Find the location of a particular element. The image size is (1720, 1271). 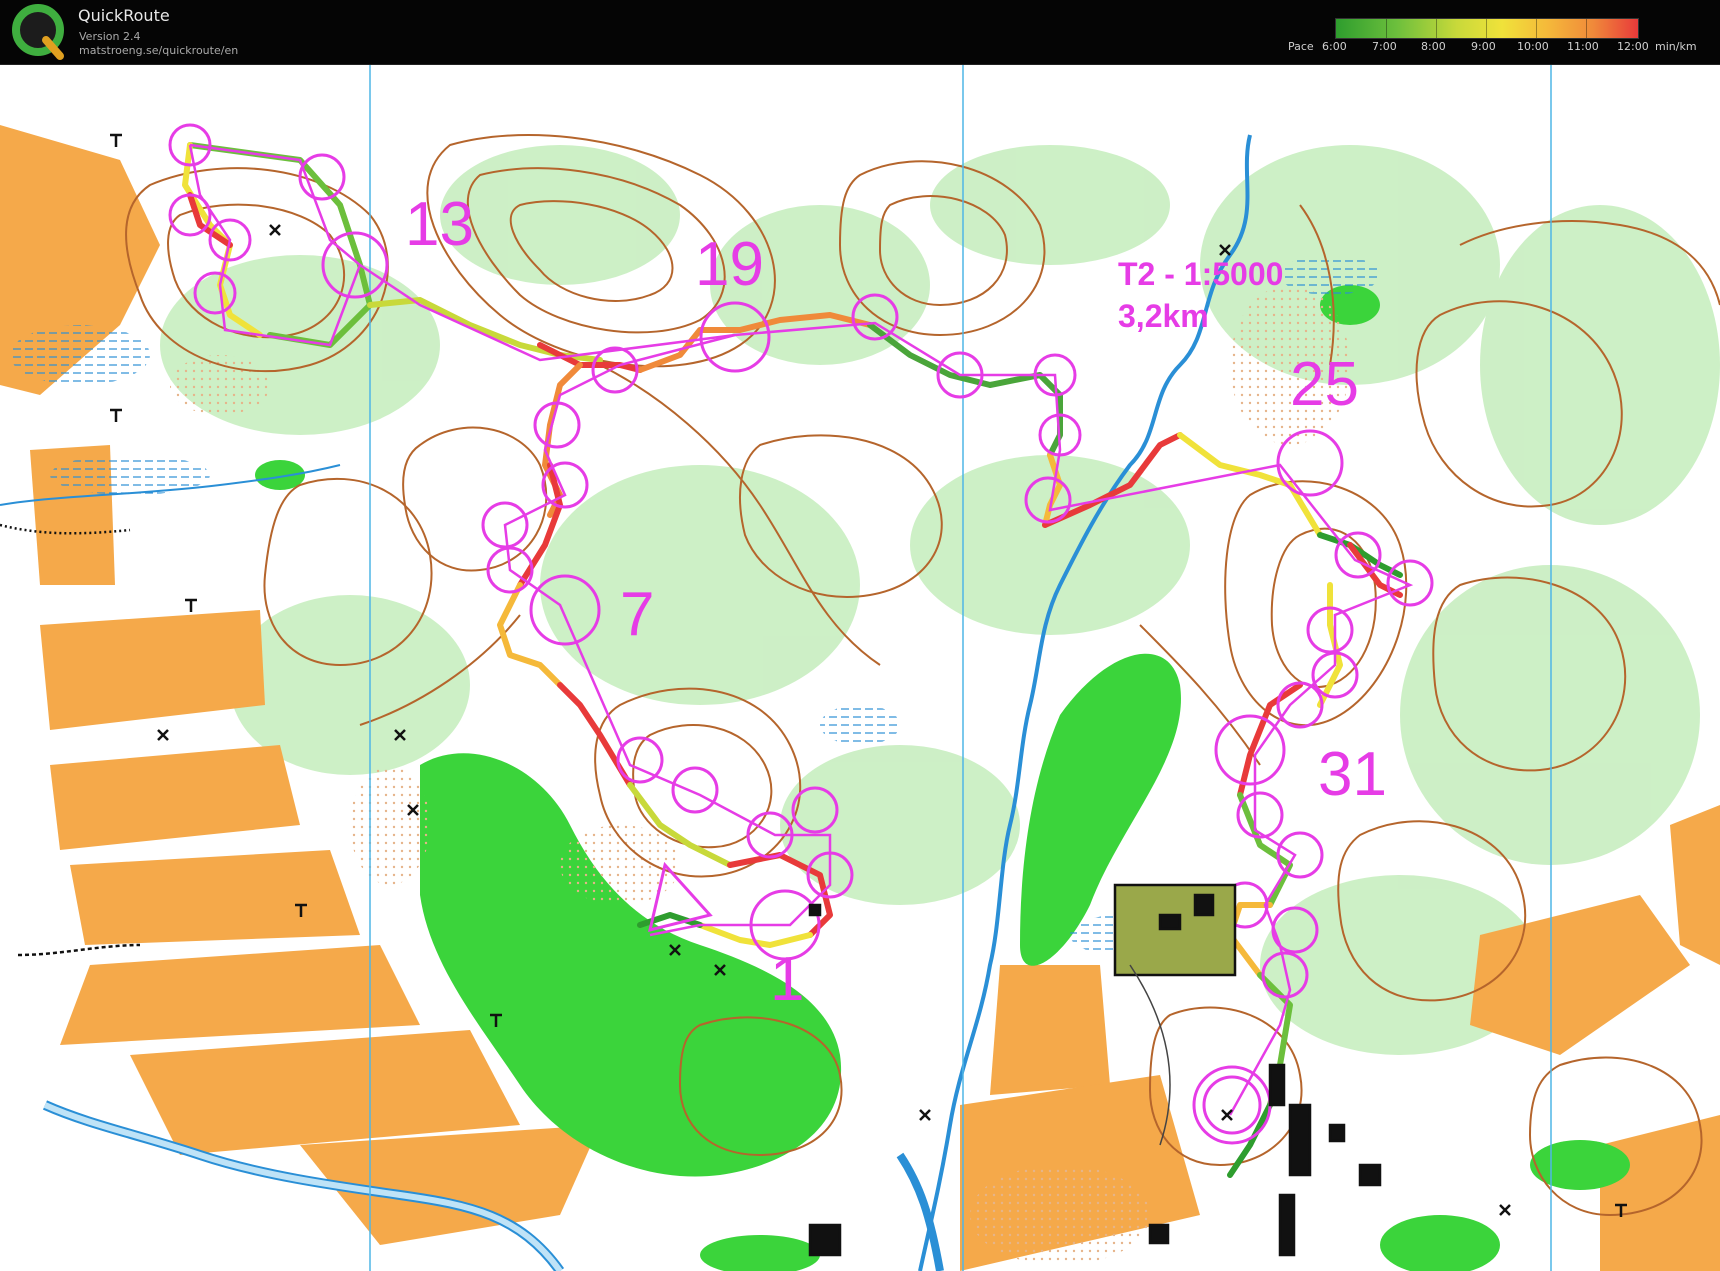

pace-tick: 12:00 is located at coordinates (1633, 46).